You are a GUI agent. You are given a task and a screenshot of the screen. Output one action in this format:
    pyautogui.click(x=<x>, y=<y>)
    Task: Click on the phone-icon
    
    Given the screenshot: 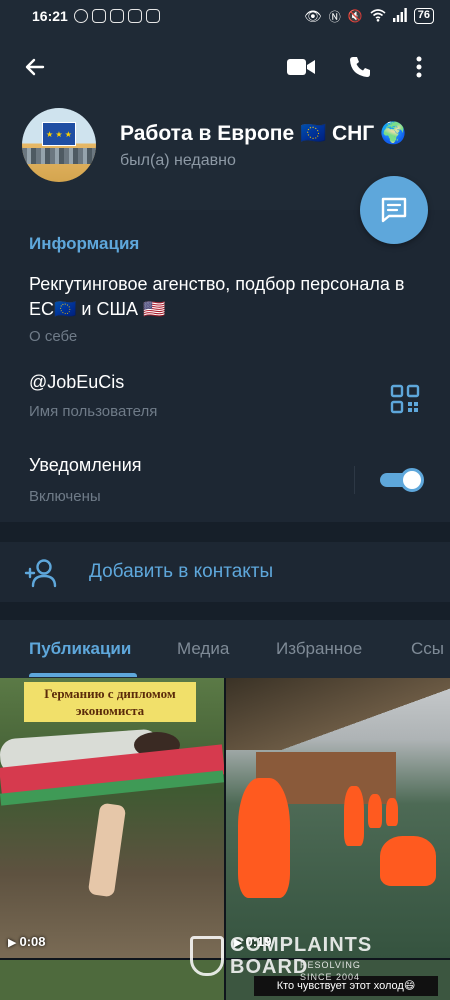 What is the action you would take?
    pyautogui.click(x=360, y=67)
    